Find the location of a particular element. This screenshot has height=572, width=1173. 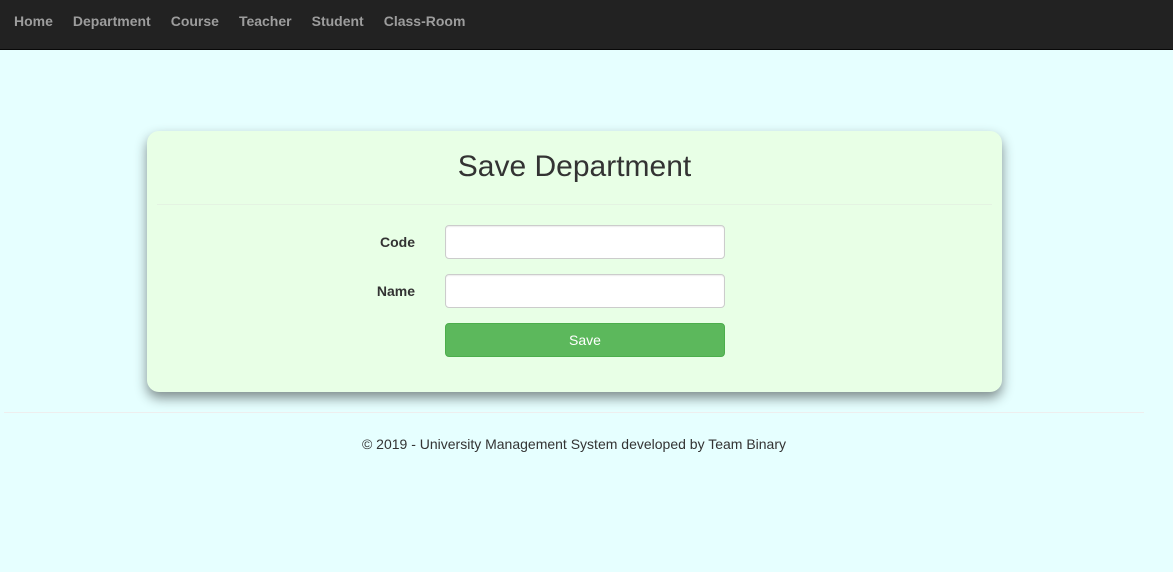

footer-divider is located at coordinates (574, 412).